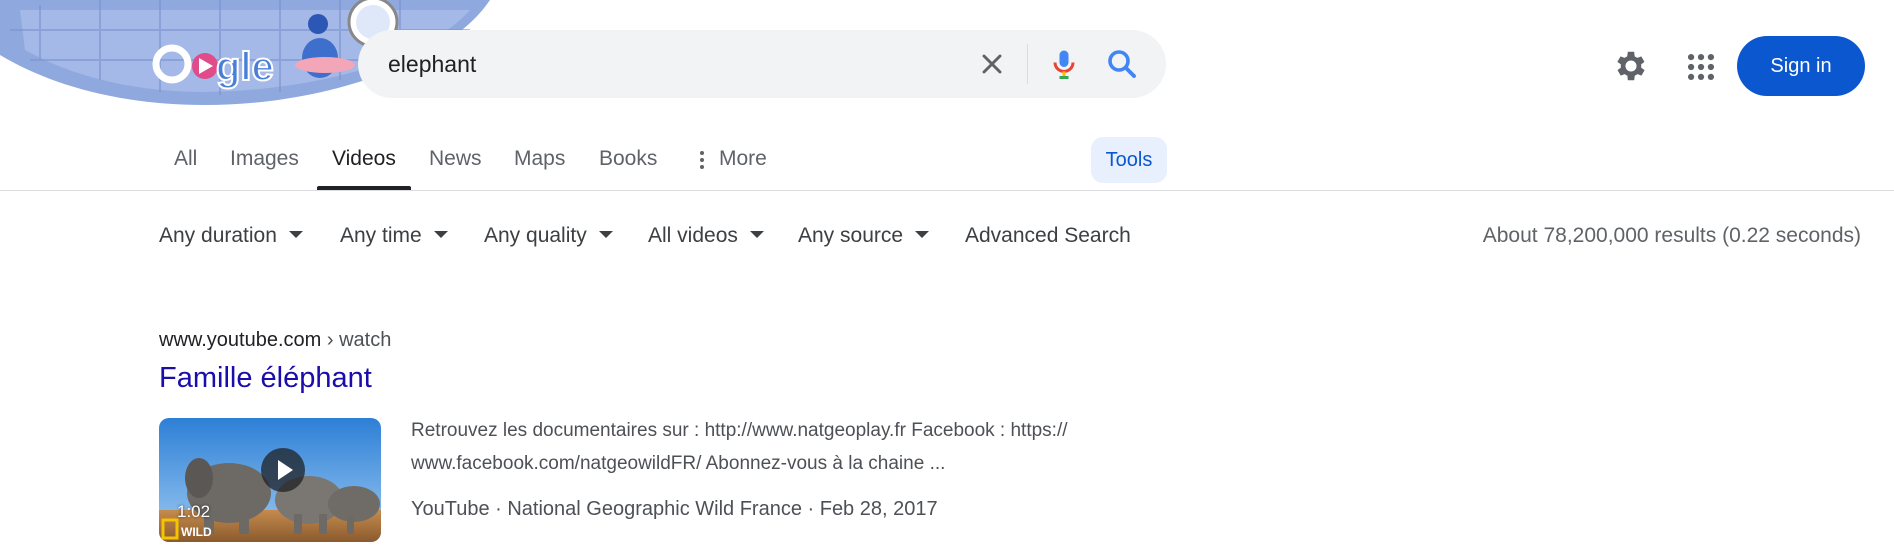 The width and height of the screenshot is (1894, 552). I want to click on tab-videos: Videos, so click(364, 168).